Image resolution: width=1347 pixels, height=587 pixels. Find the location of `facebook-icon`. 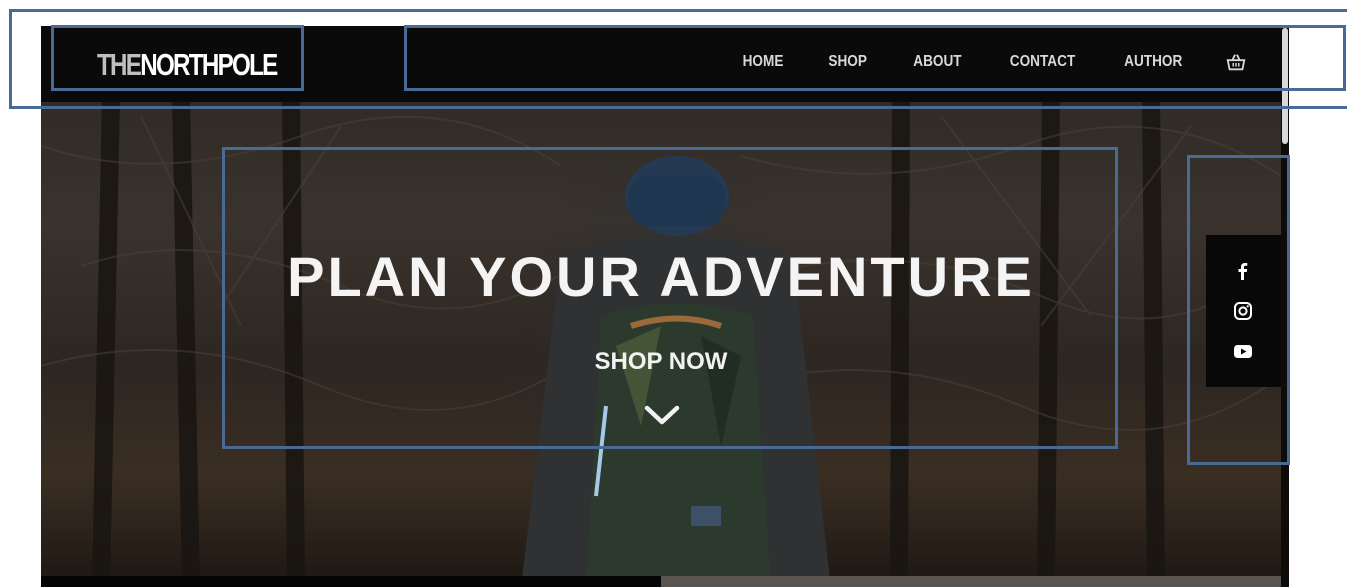

facebook-icon is located at coordinates (1243, 271).